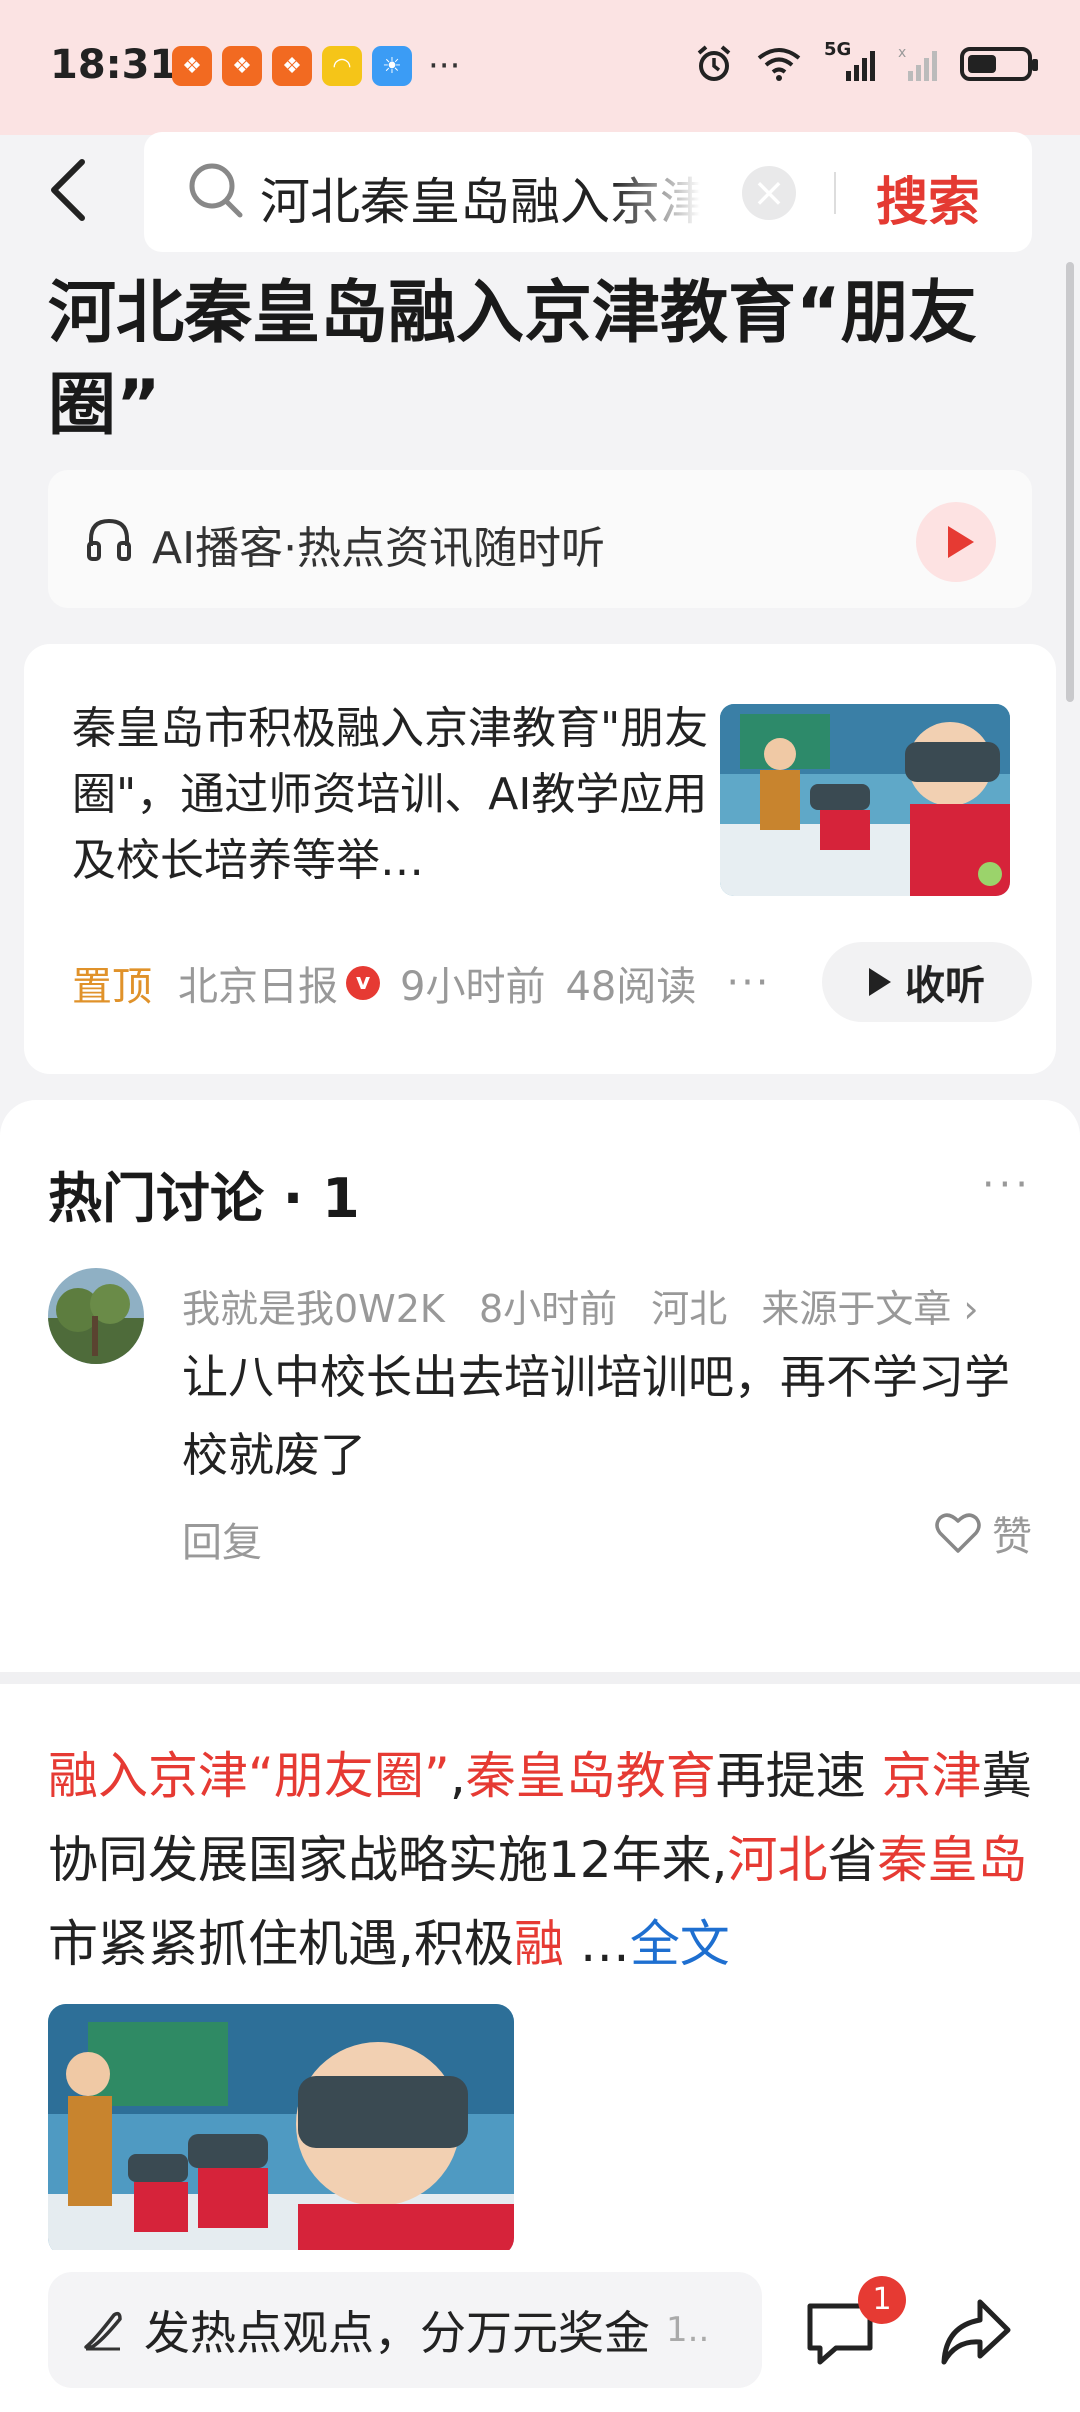  What do you see at coordinates (852, 1860) in the screenshot?
I see `related-text-segment: 省` at bounding box center [852, 1860].